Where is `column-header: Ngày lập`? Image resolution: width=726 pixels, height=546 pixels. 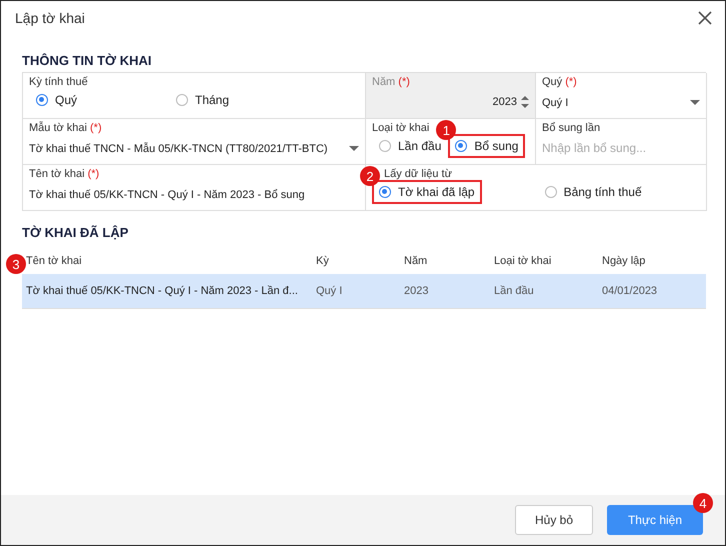 column-header: Ngày lập is located at coordinates (623, 261).